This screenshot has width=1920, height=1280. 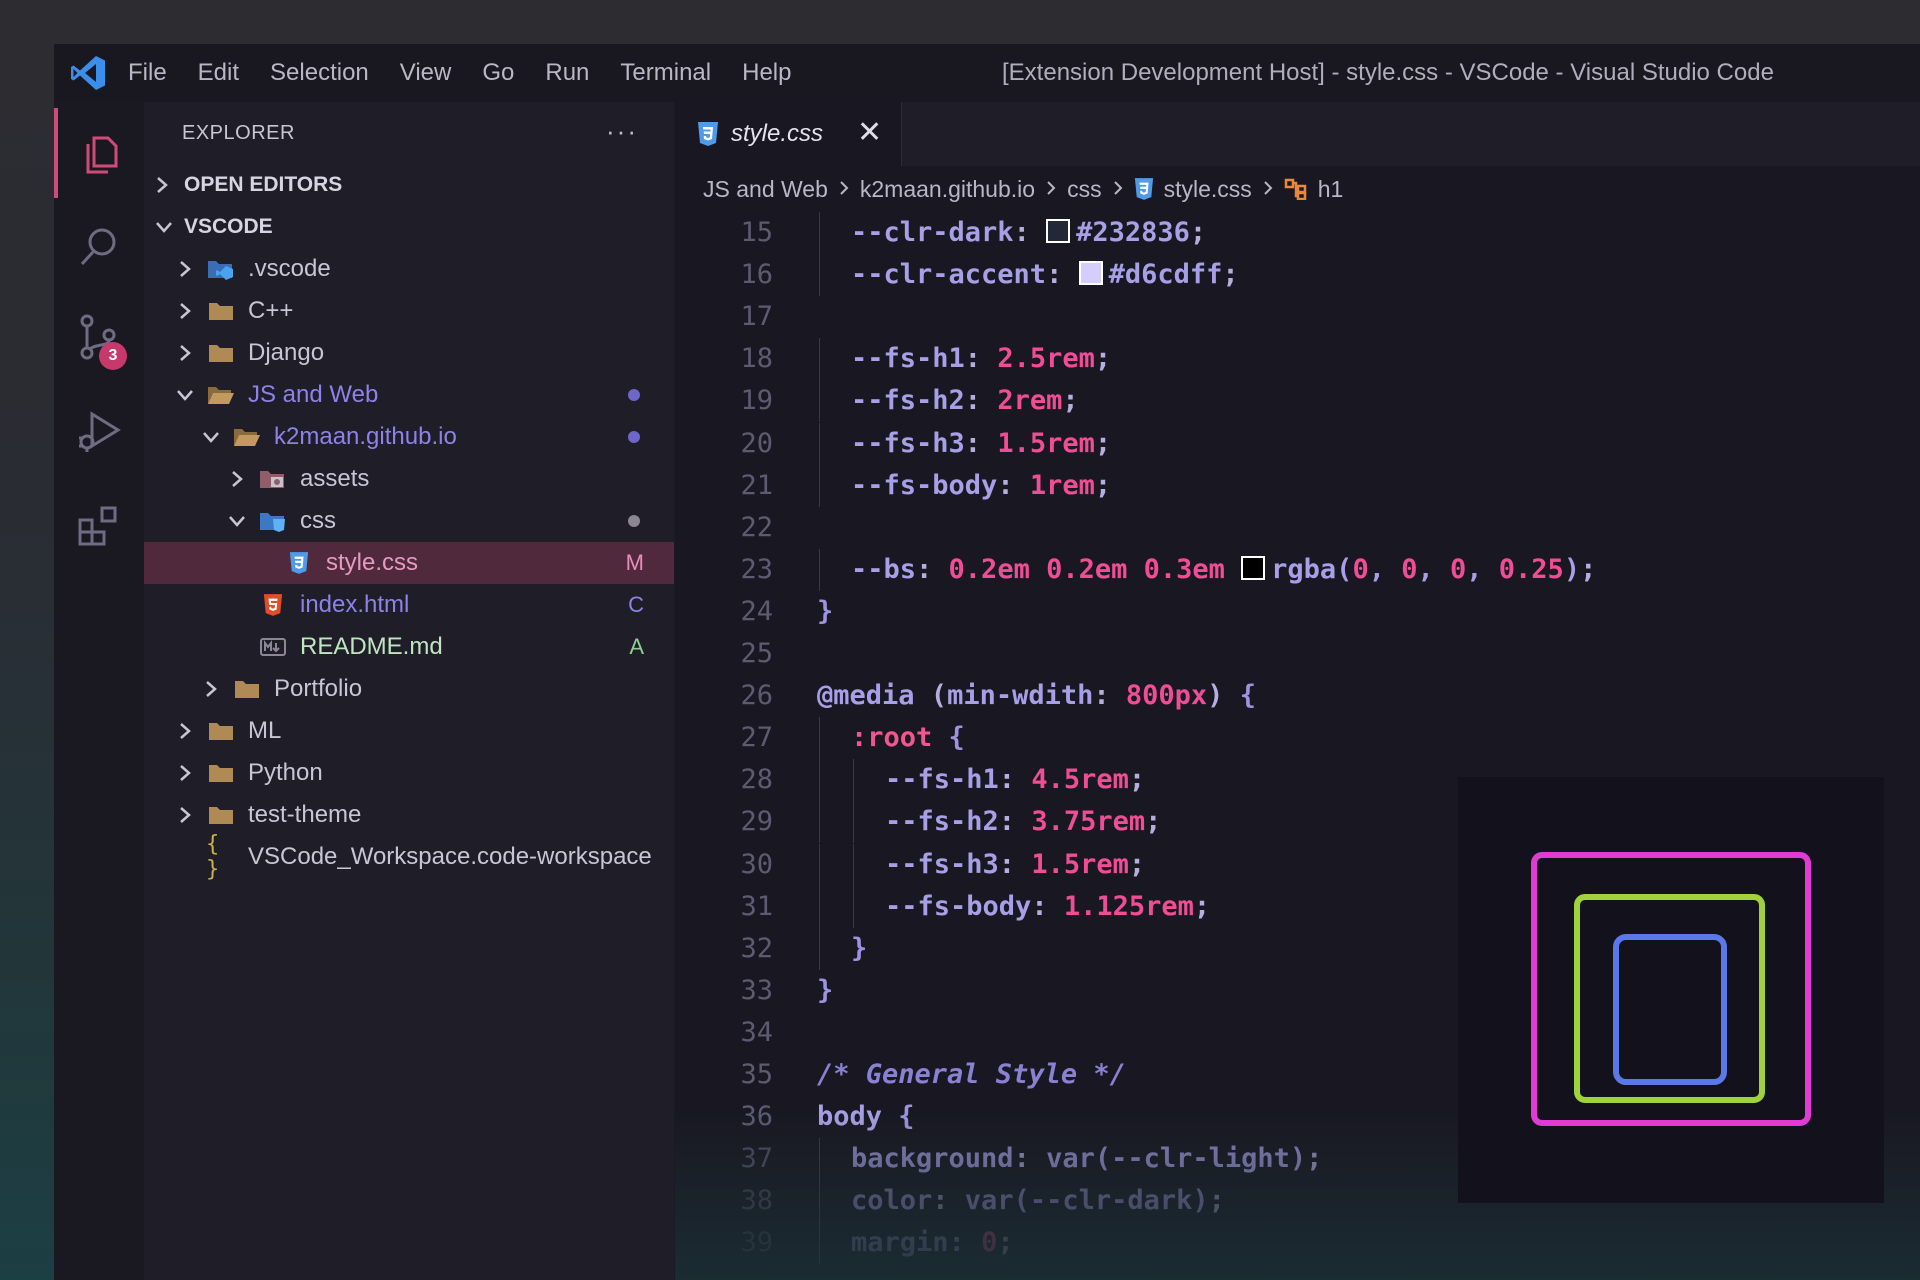 I want to click on code-text: :root {, so click(x=908, y=738).